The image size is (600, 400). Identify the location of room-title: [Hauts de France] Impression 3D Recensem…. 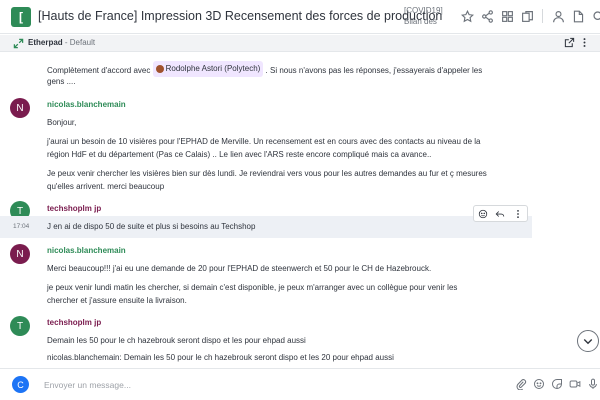
(240, 16).